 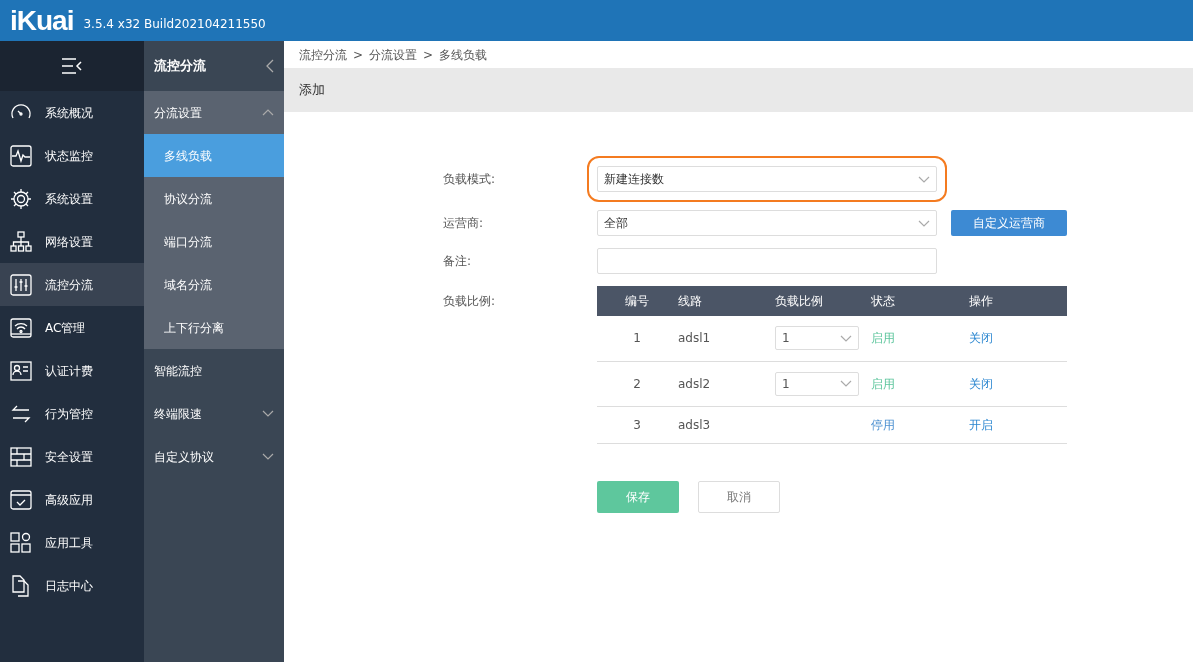 I want to click on sliders-icon, so click(x=21, y=284).